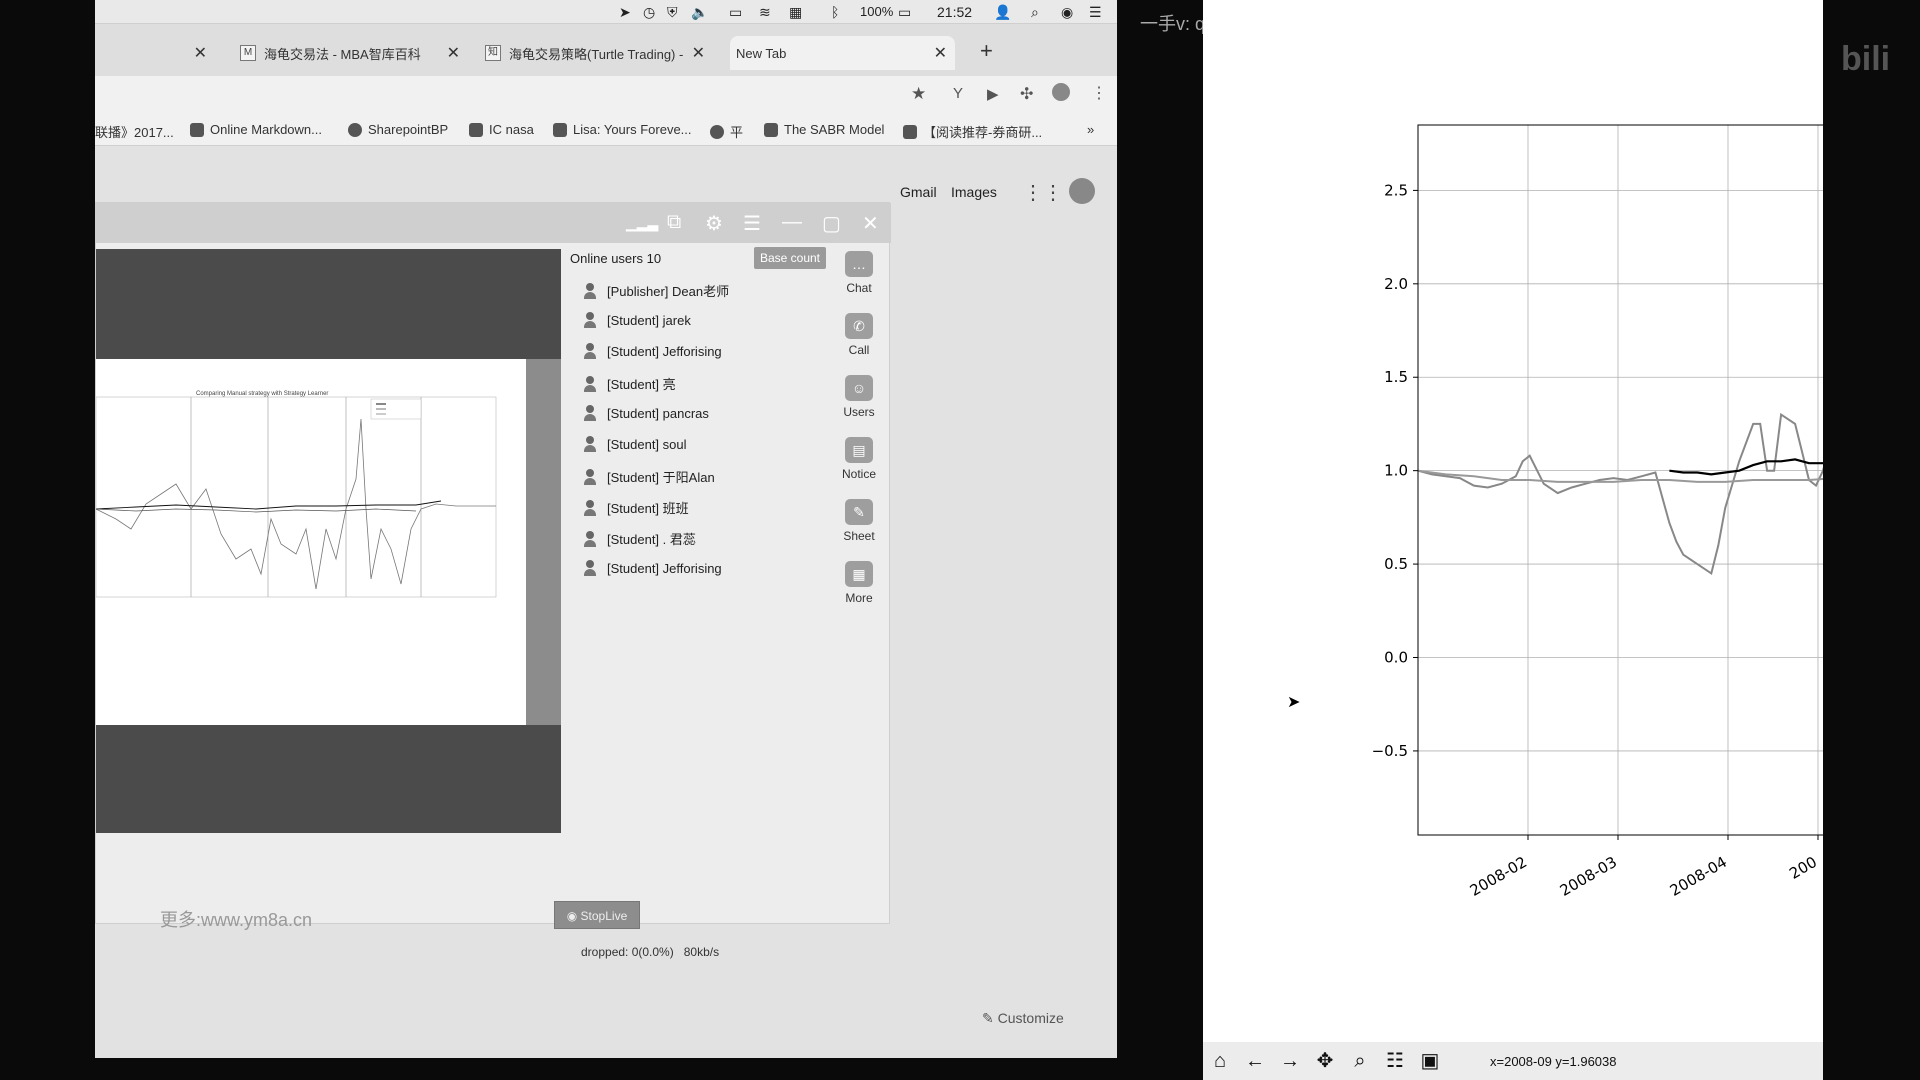 The height and width of the screenshot is (1080, 1920). What do you see at coordinates (616, 258) in the screenshot?
I see `online-users-header: Online users 10` at bounding box center [616, 258].